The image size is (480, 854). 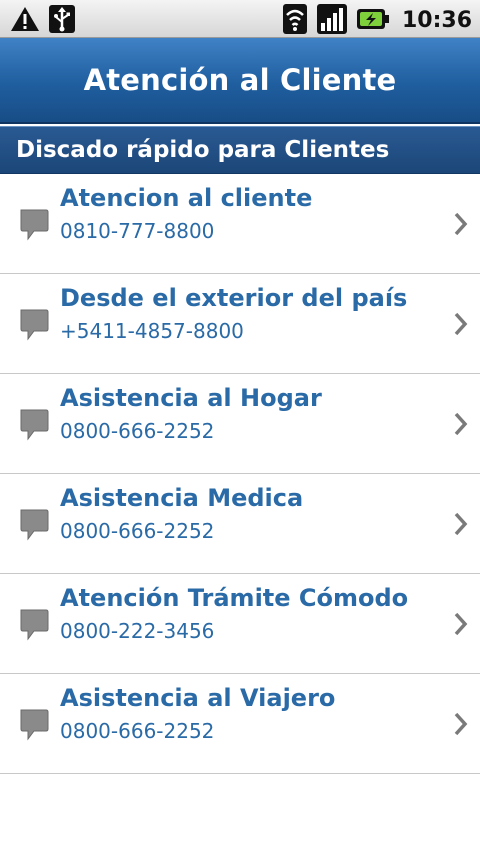 I want to click on contact-name: Atencion al cliente, so click(x=186, y=198).